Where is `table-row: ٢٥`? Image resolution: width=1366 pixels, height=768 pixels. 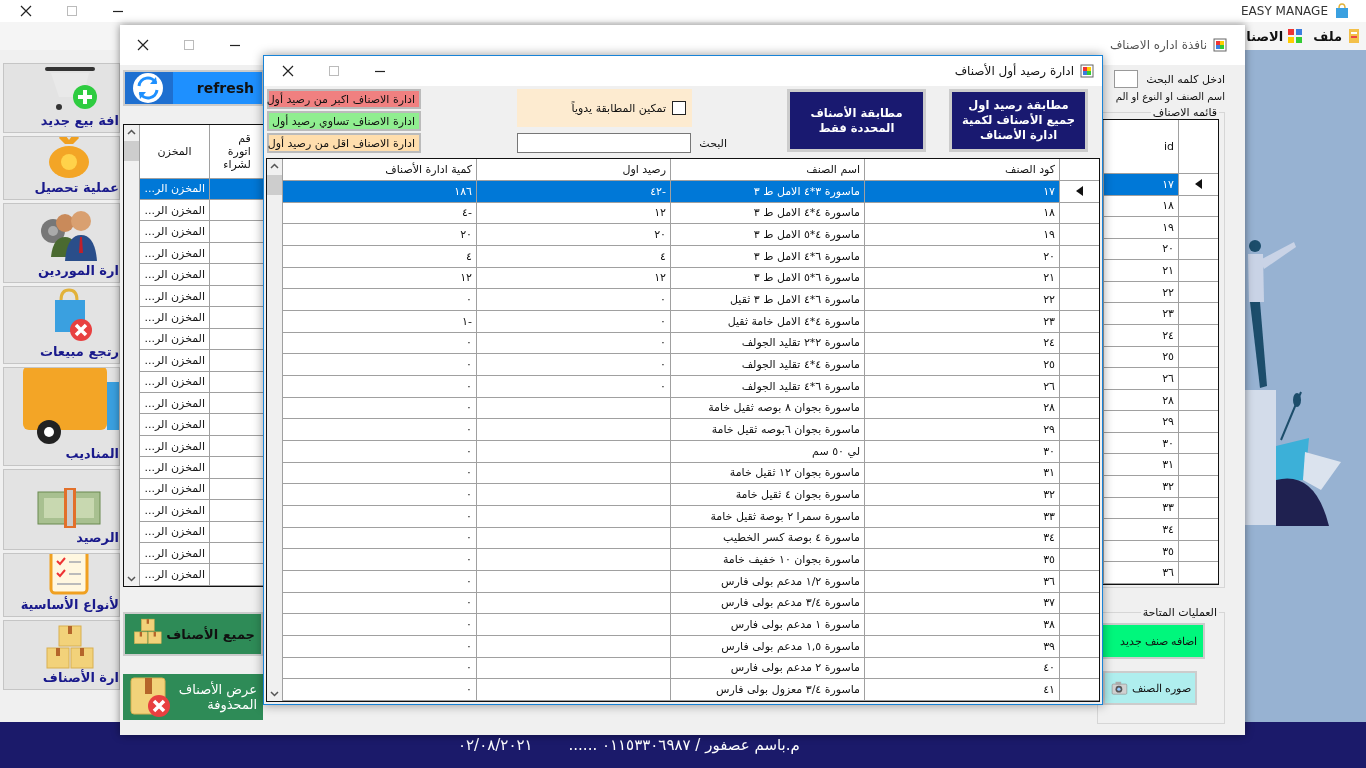
table-row: ٢٥ is located at coordinates (1160, 357).